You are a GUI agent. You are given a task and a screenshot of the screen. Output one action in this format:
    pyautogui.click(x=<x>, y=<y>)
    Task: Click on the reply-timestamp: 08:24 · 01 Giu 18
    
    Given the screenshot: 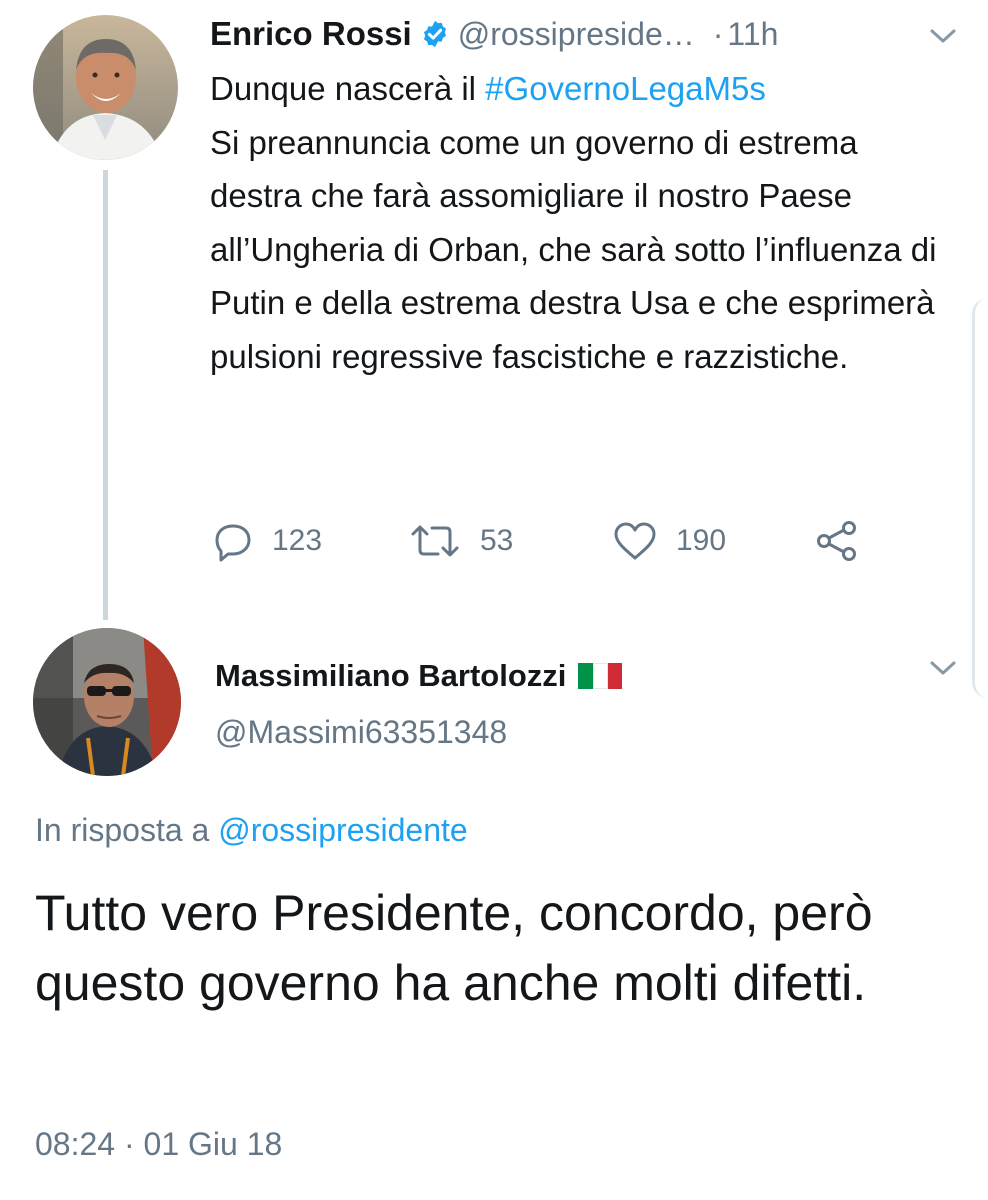 What is the action you would take?
    pyautogui.click(x=158, y=1144)
    